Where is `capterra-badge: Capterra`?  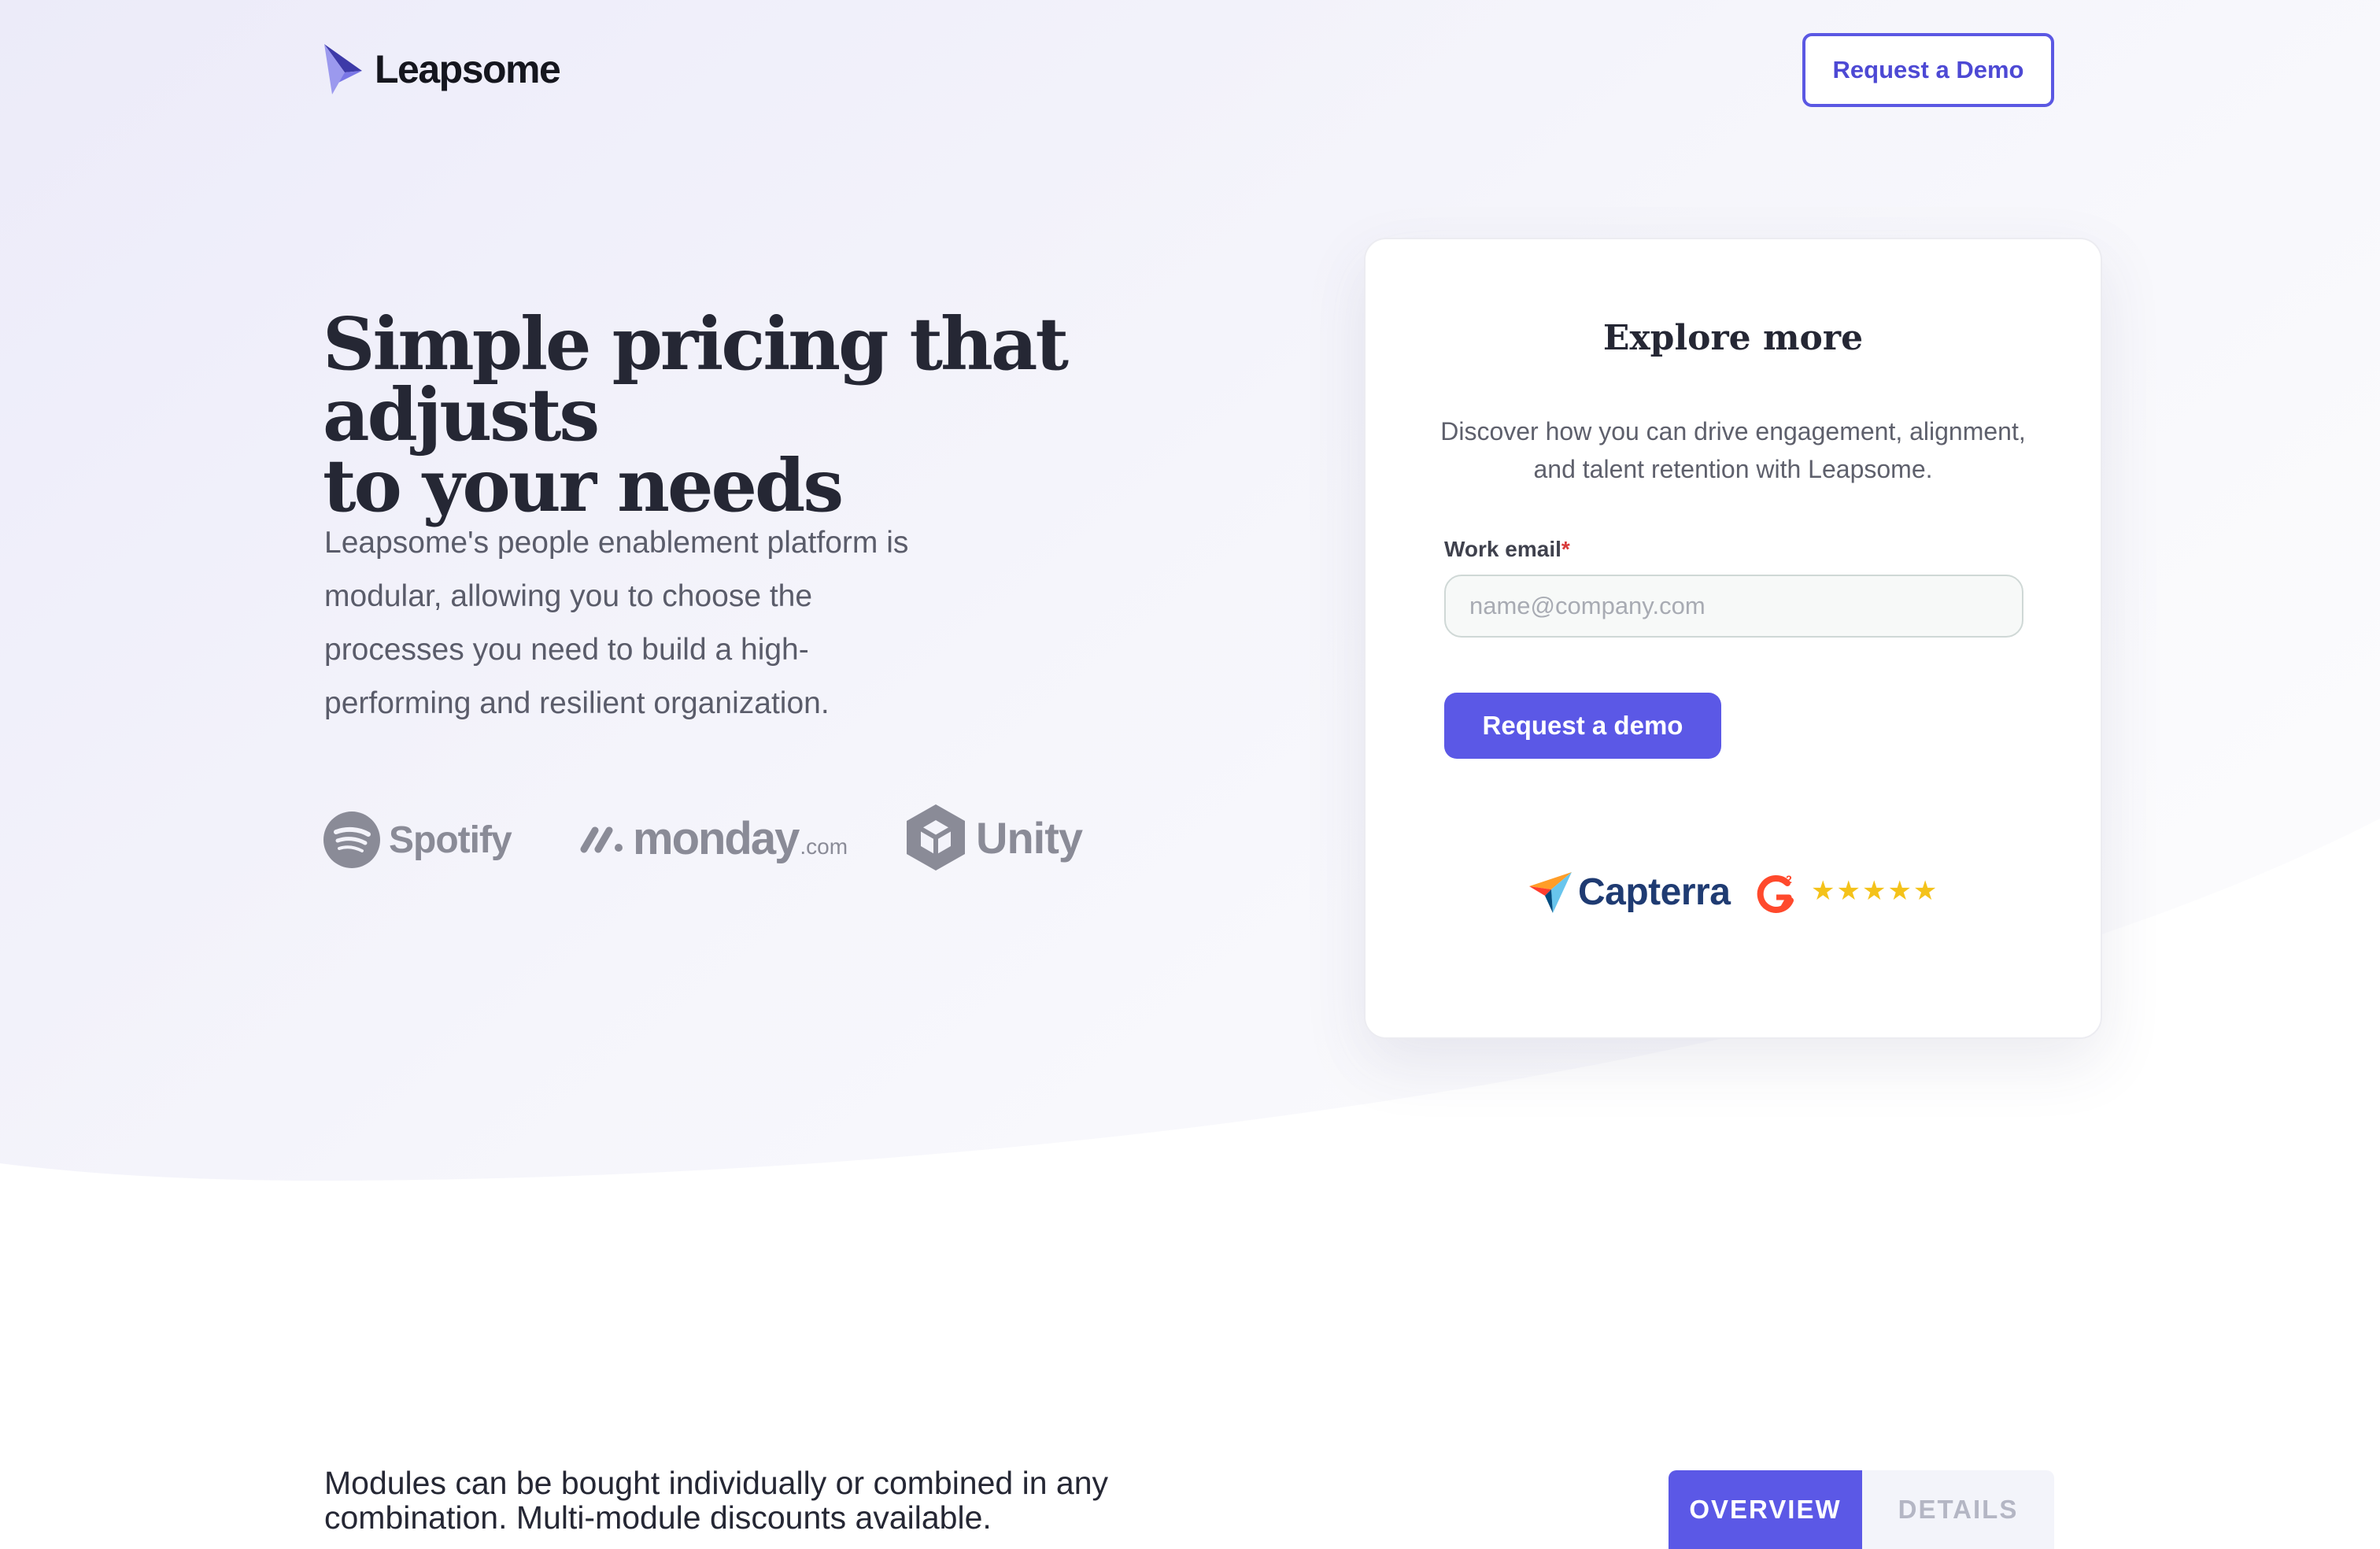
capterra-badge: Capterra is located at coordinates (1630, 892).